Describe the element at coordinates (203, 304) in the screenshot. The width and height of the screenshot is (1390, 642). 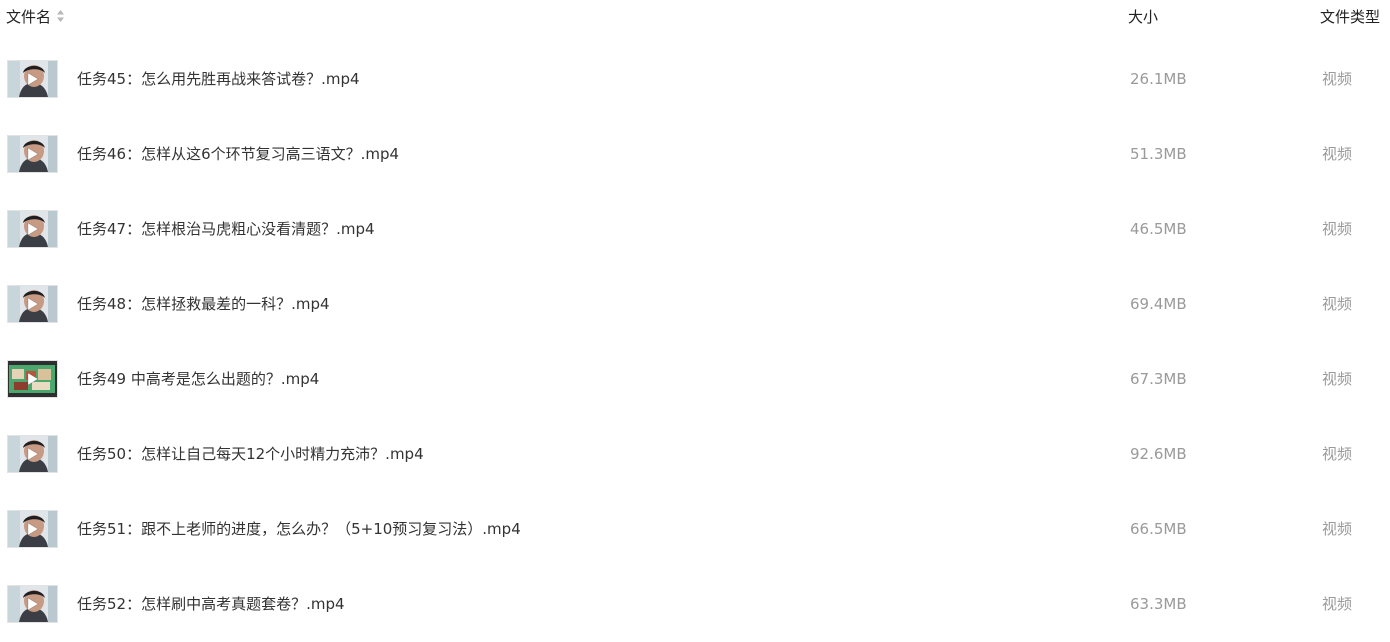
I see `file-name-link: 任务48：怎样拯救最差的一科？.mp4` at that location.